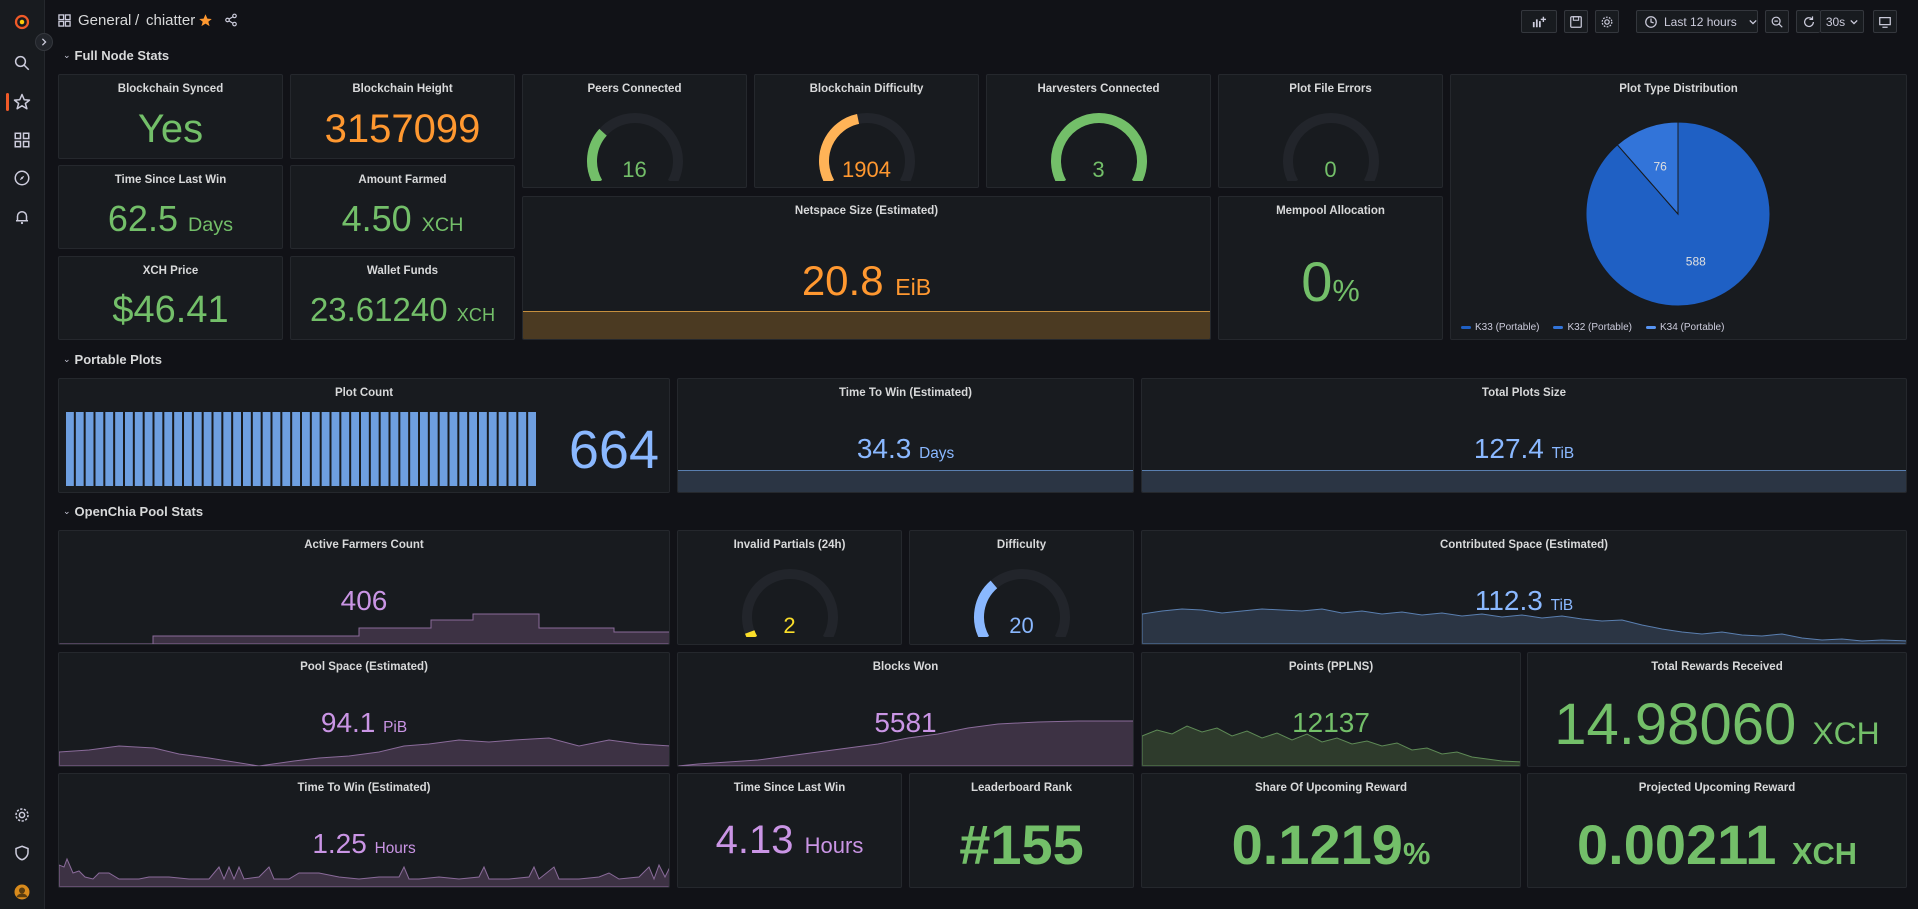  Describe the element at coordinates (1021, 788) in the screenshot. I see `panel-title: Leaderboard Rank` at that location.